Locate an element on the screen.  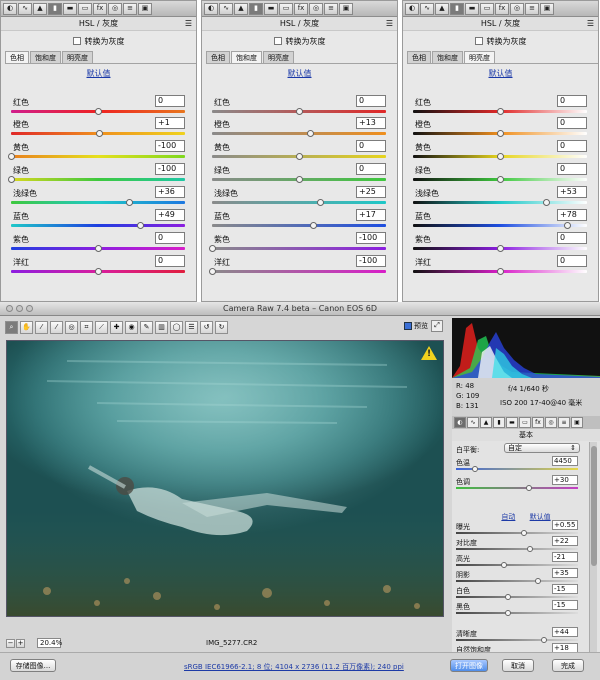
slider-value-input: +25 is located at coordinates (371, 192).